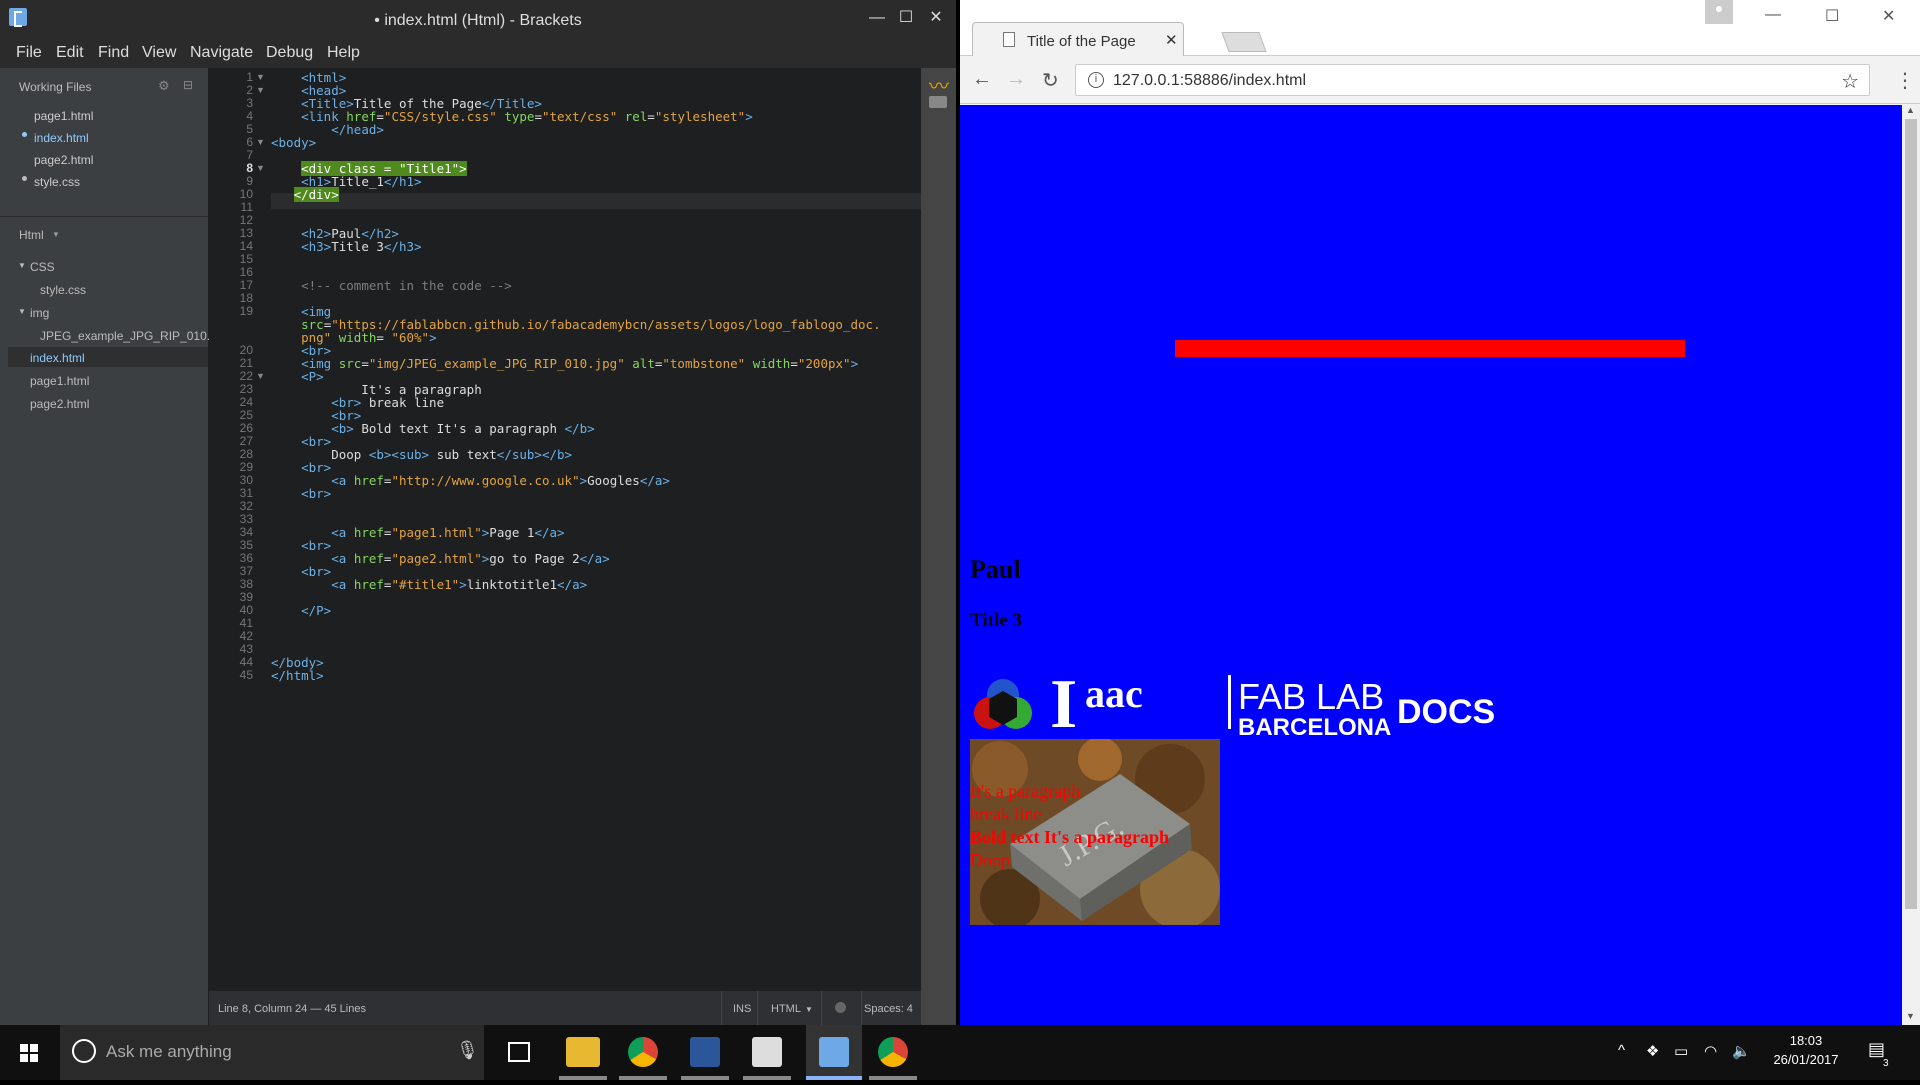  I want to click on bookmark-star-icon: ☆, so click(1850, 81).